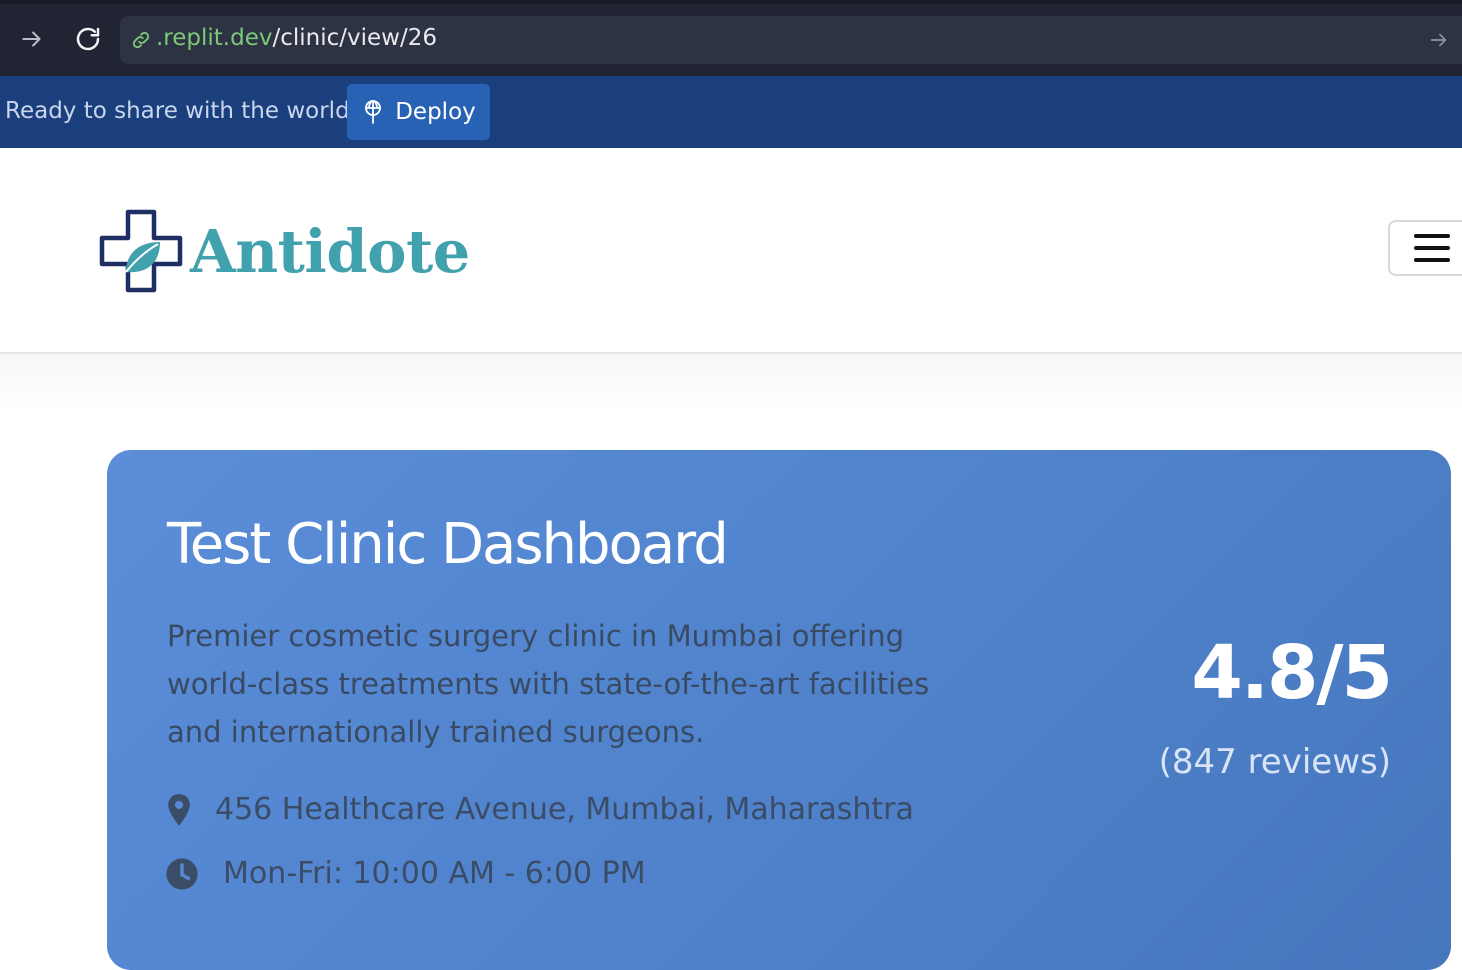 The height and width of the screenshot is (970, 1462). What do you see at coordinates (1275, 762) in the screenshot?
I see `review-count: (847 reviews)` at bounding box center [1275, 762].